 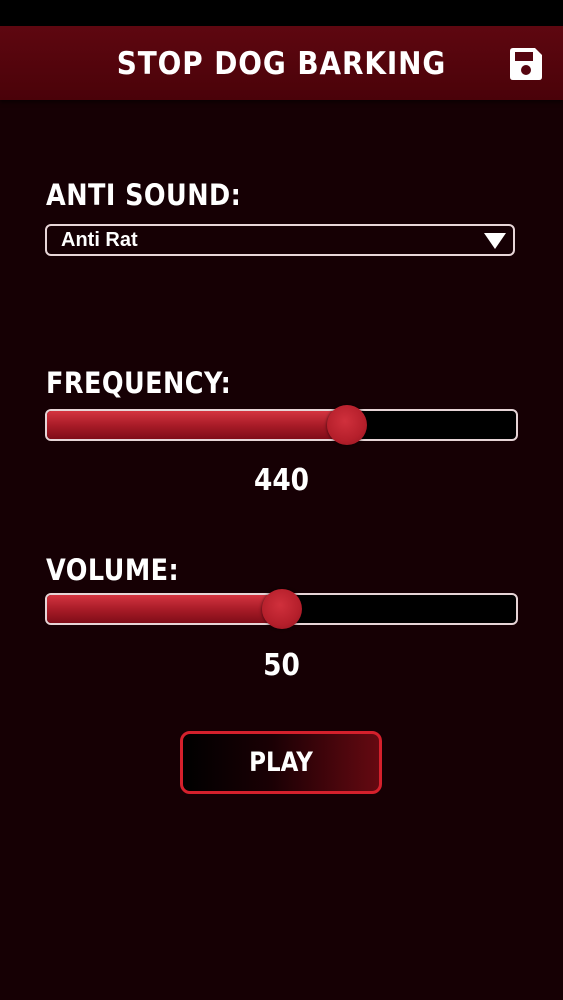 I want to click on page-title: STOP DOG BARKING, so click(x=281, y=64).